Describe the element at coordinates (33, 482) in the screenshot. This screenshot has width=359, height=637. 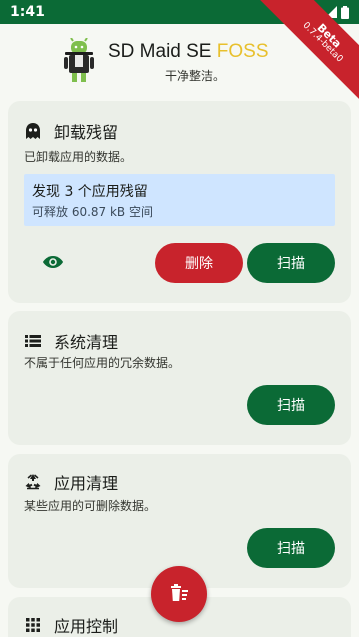
I see `recycle-icon` at that location.